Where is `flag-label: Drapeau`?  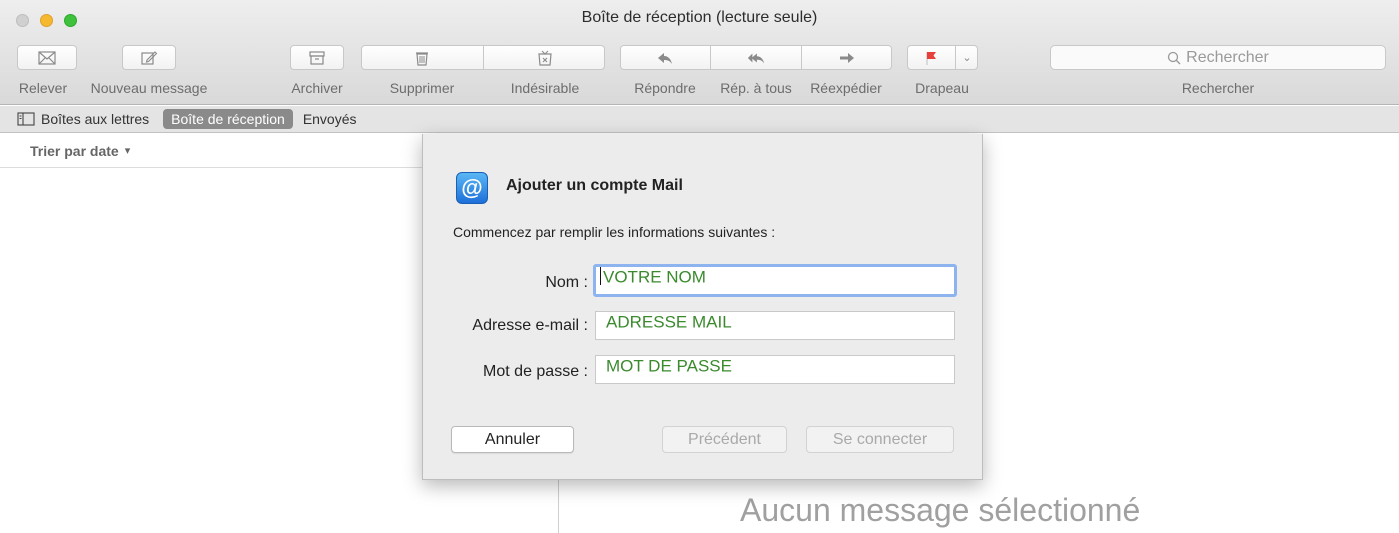 flag-label: Drapeau is located at coordinates (942, 88).